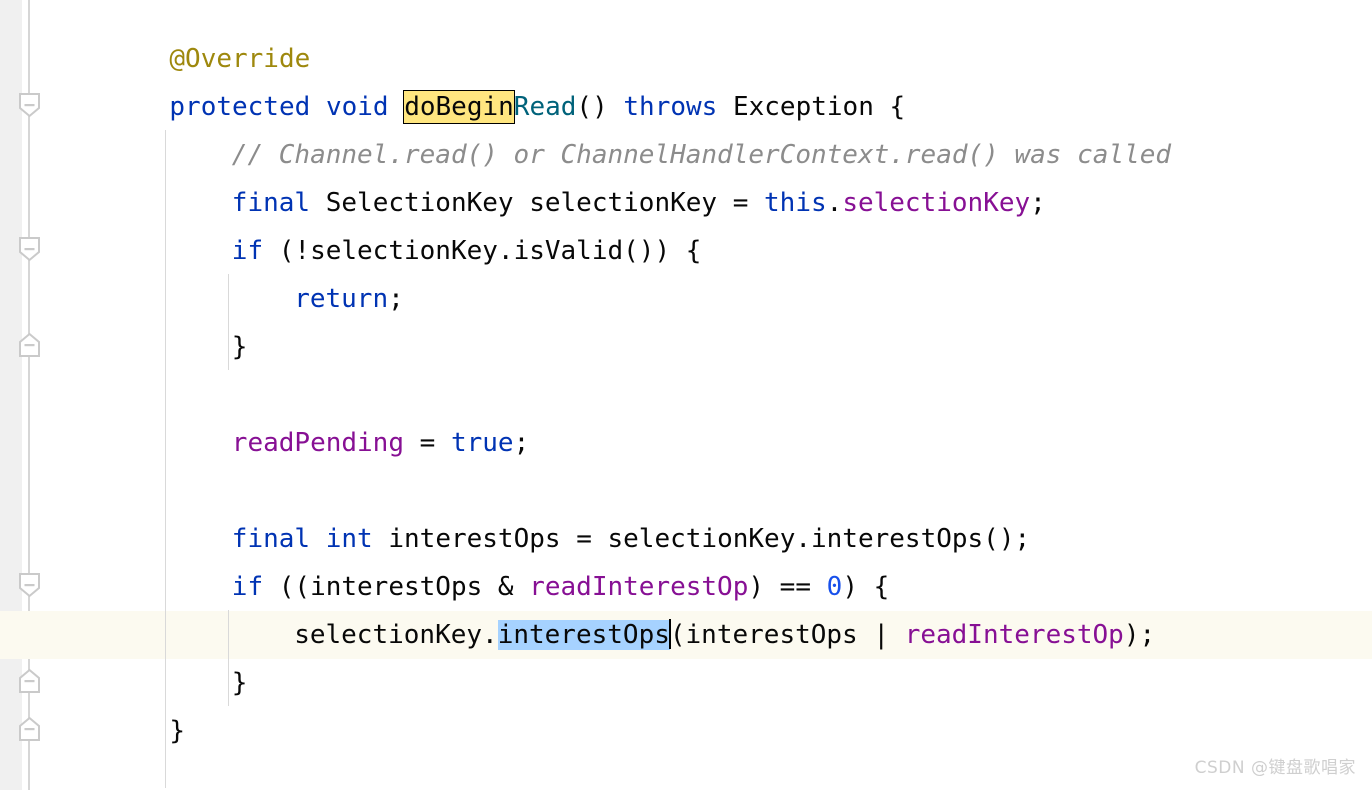  Describe the element at coordinates (787, 635) in the screenshot. I see `code-token: (interestOps |` at that location.